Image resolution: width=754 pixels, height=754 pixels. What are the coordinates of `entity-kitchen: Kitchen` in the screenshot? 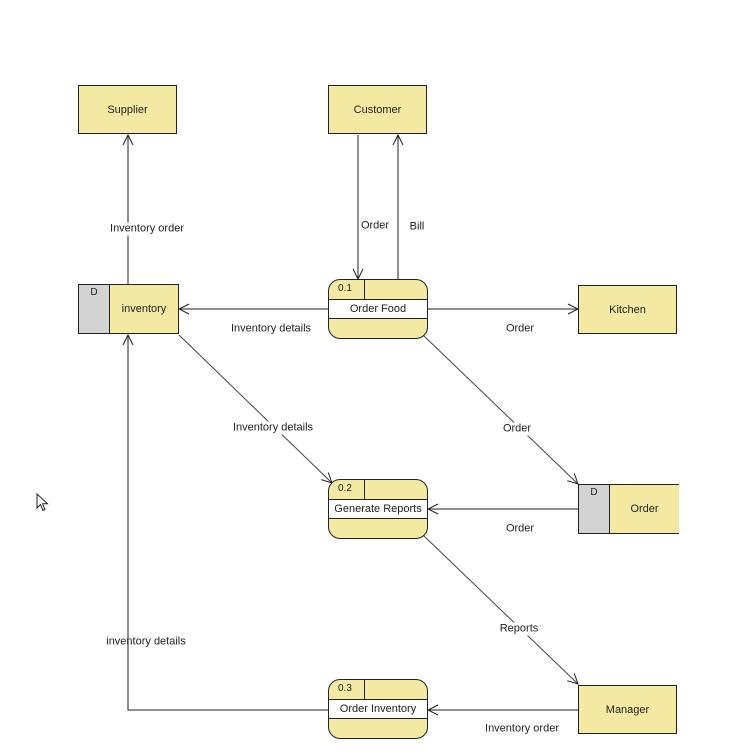 It's located at (627, 309).